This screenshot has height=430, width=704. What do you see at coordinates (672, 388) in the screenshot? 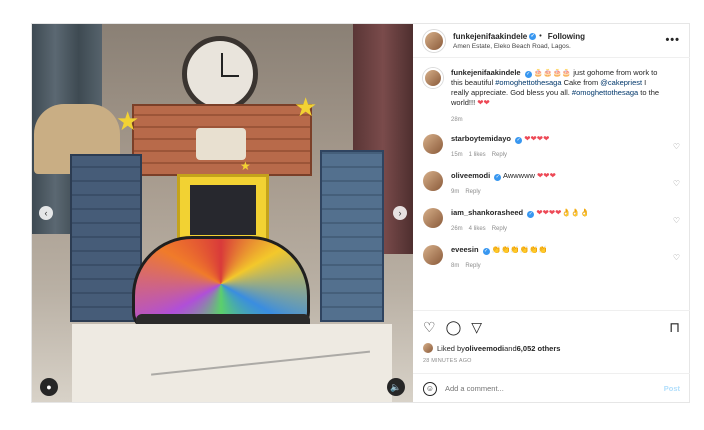
I see `post-comment-button: Post` at bounding box center [672, 388].